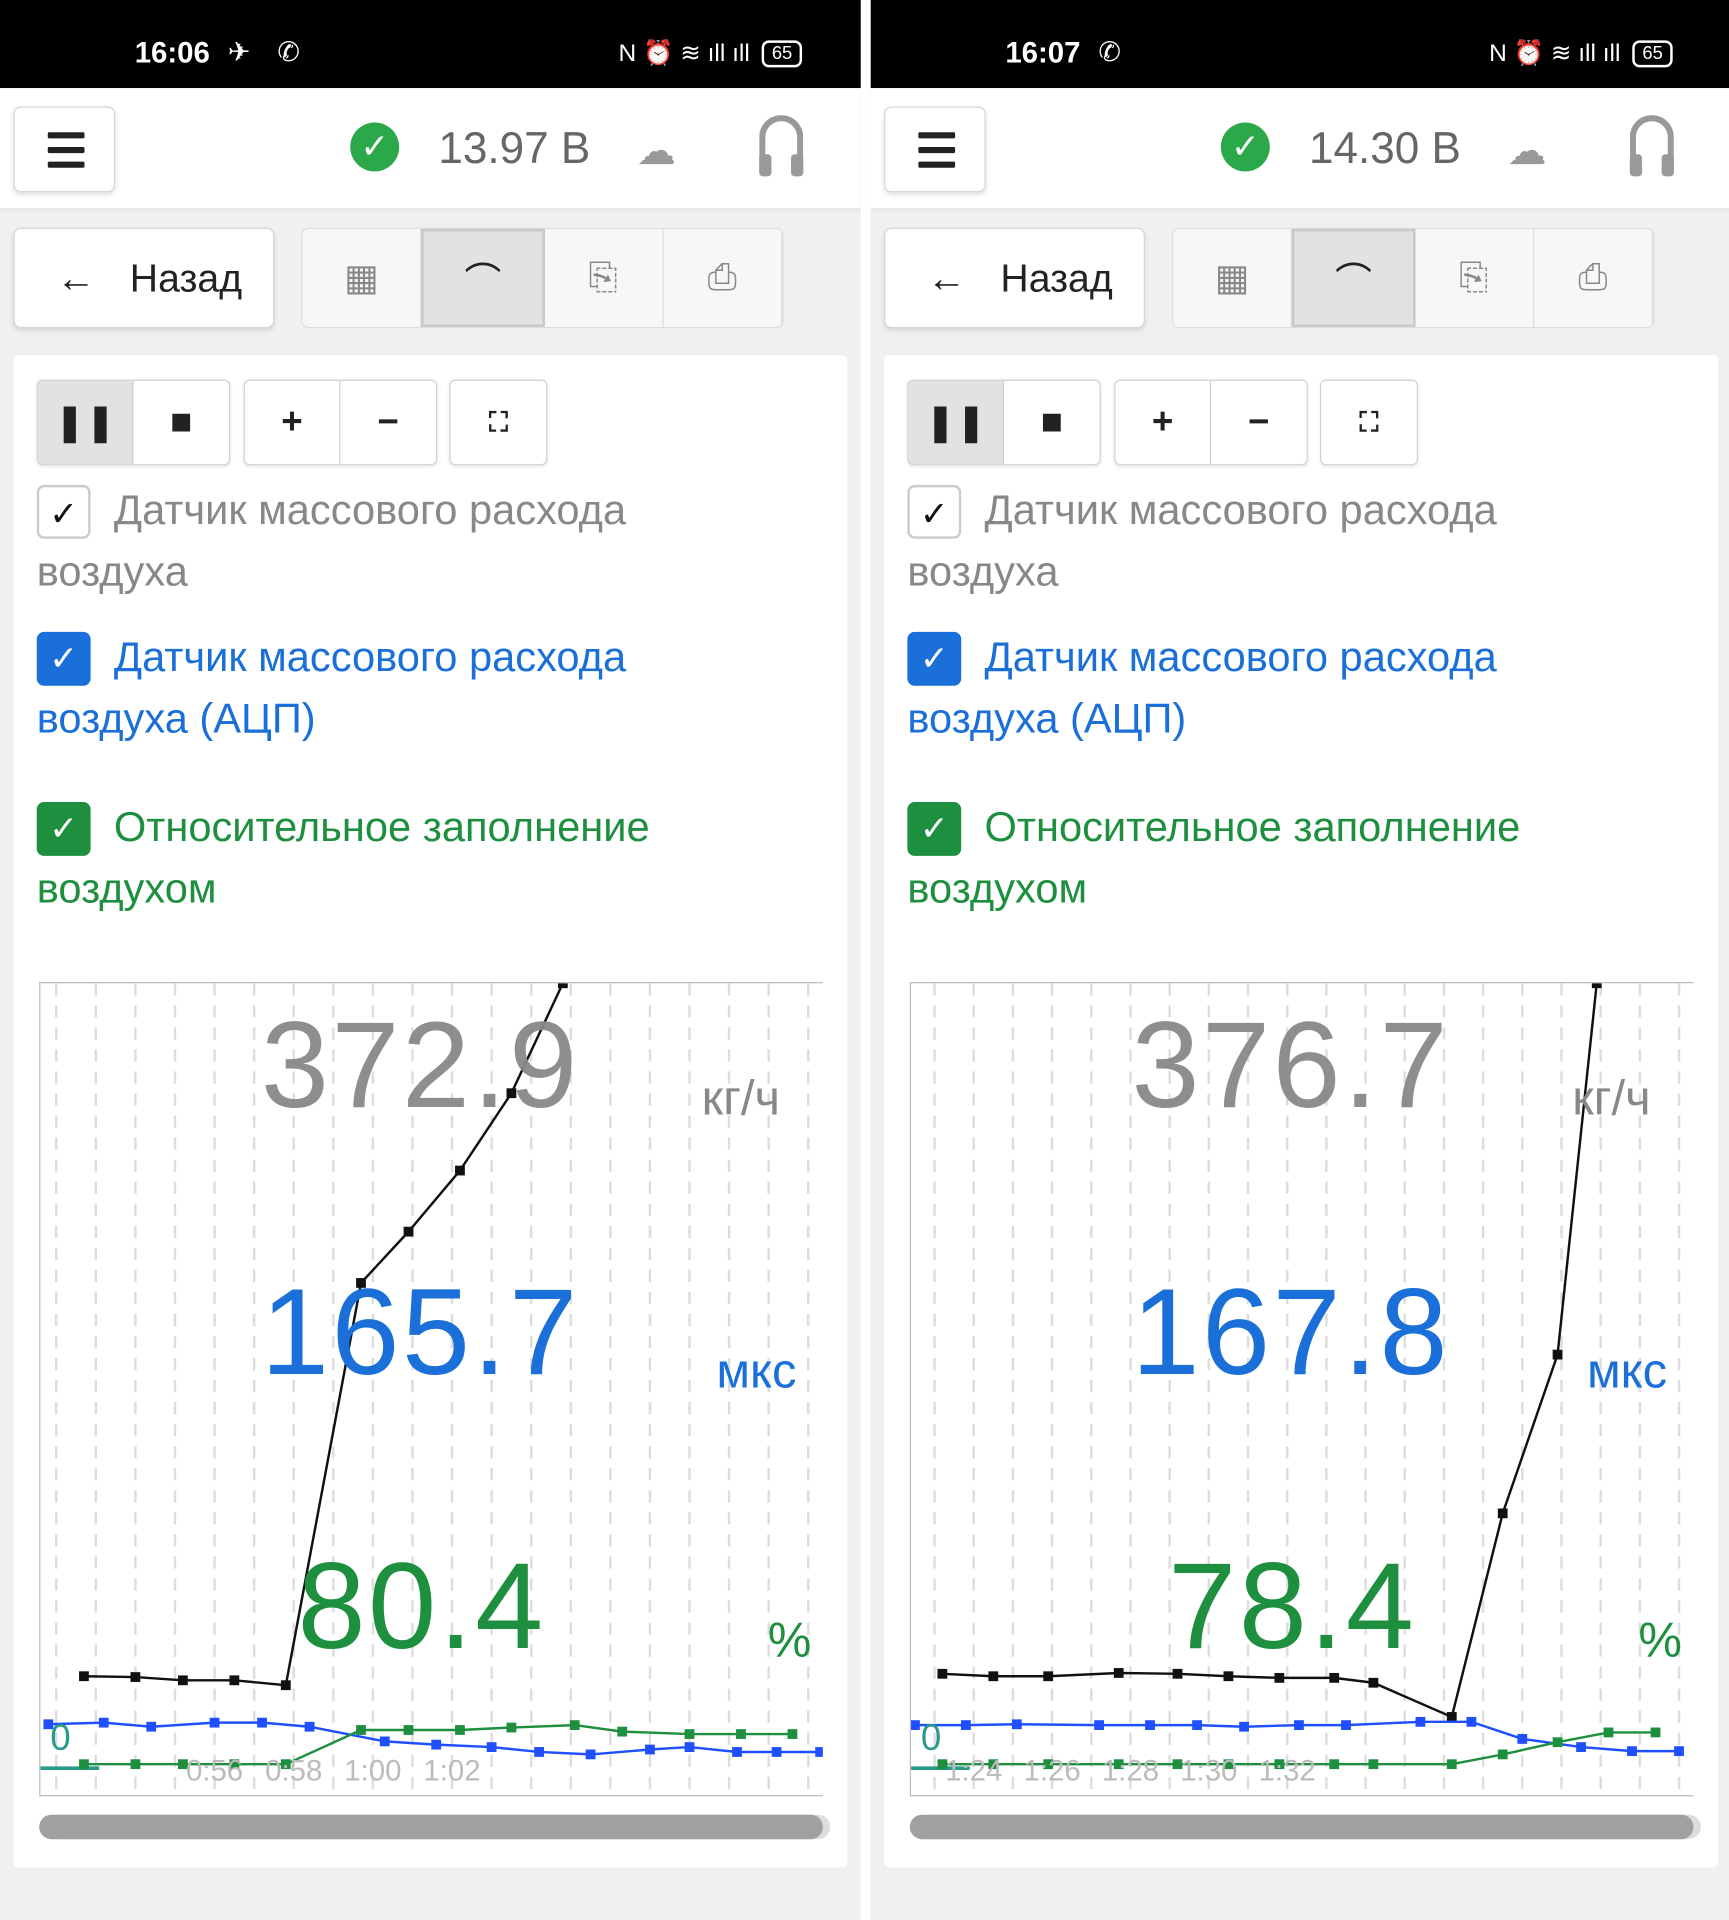  Describe the element at coordinates (1299, 148) in the screenshot. I see `app-header: ✓ 14.30 В ☁` at that location.